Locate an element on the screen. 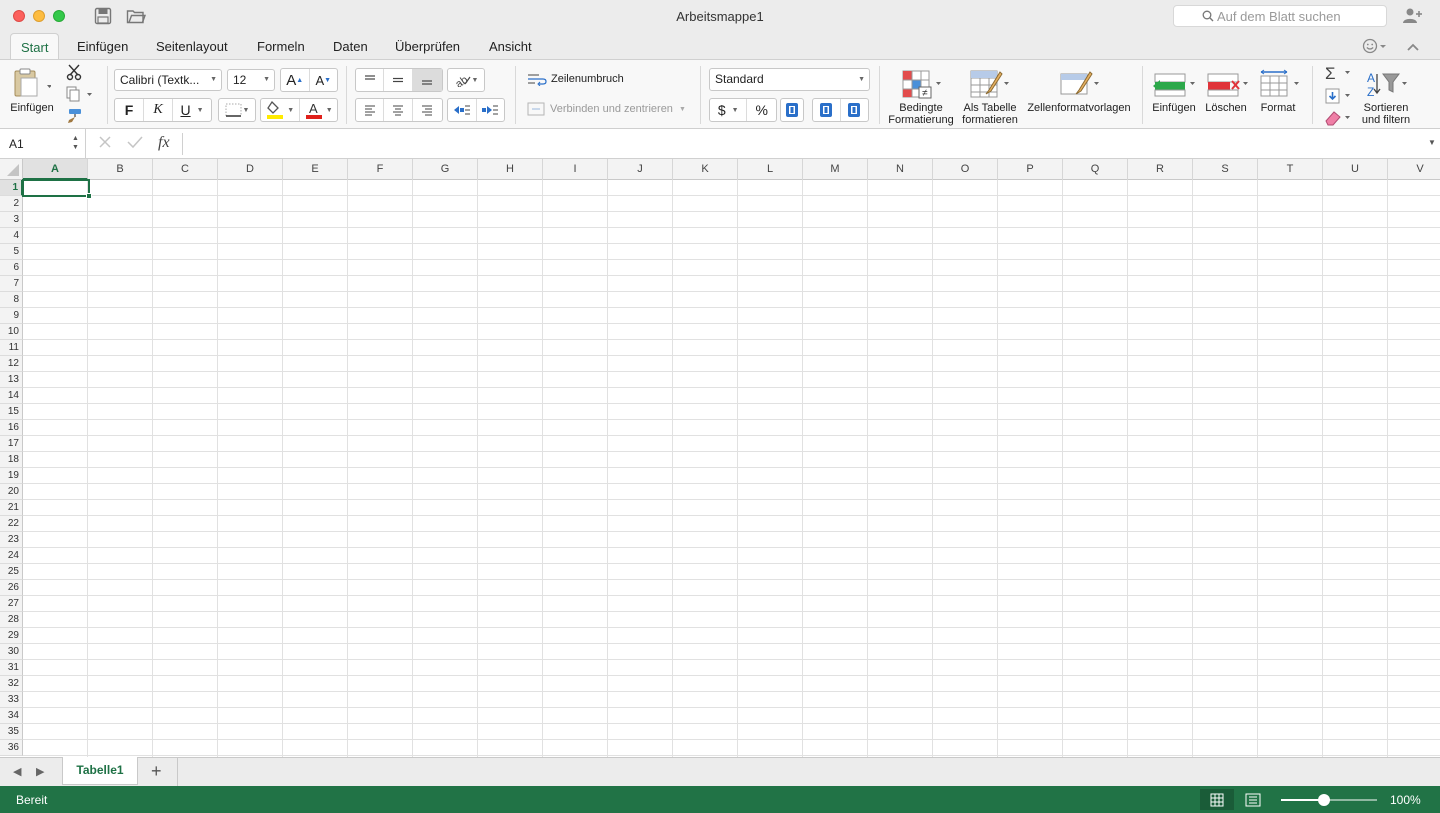  next-sheet-icon: ▶ is located at coordinates (40, 771).